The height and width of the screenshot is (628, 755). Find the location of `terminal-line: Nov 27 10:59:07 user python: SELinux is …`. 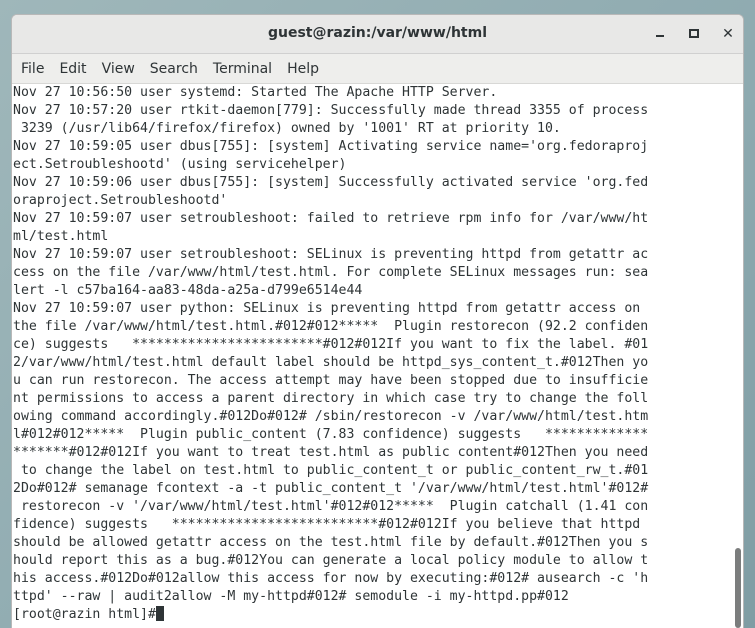

terminal-line: Nov 27 10:59:07 user python: SELinux is … is located at coordinates (327, 308).